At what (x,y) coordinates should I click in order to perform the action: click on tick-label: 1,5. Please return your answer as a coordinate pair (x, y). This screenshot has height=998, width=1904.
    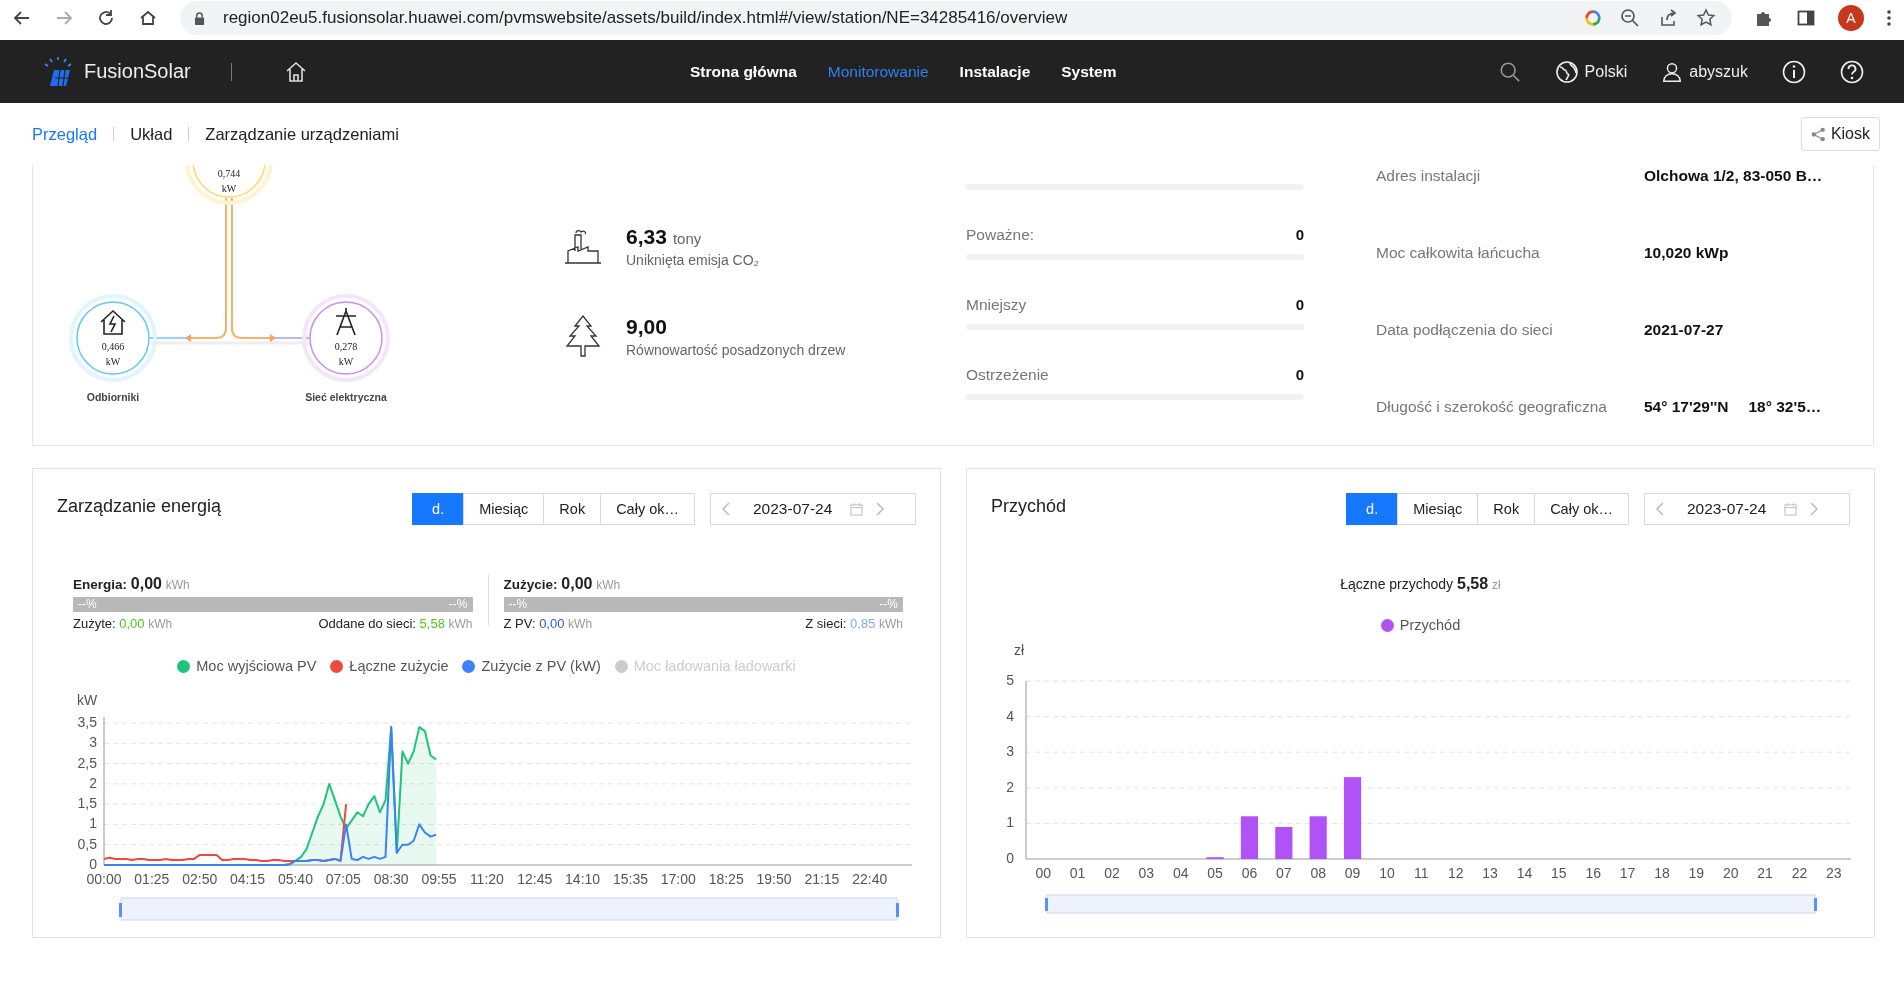
    Looking at the image, I should click on (87, 803).